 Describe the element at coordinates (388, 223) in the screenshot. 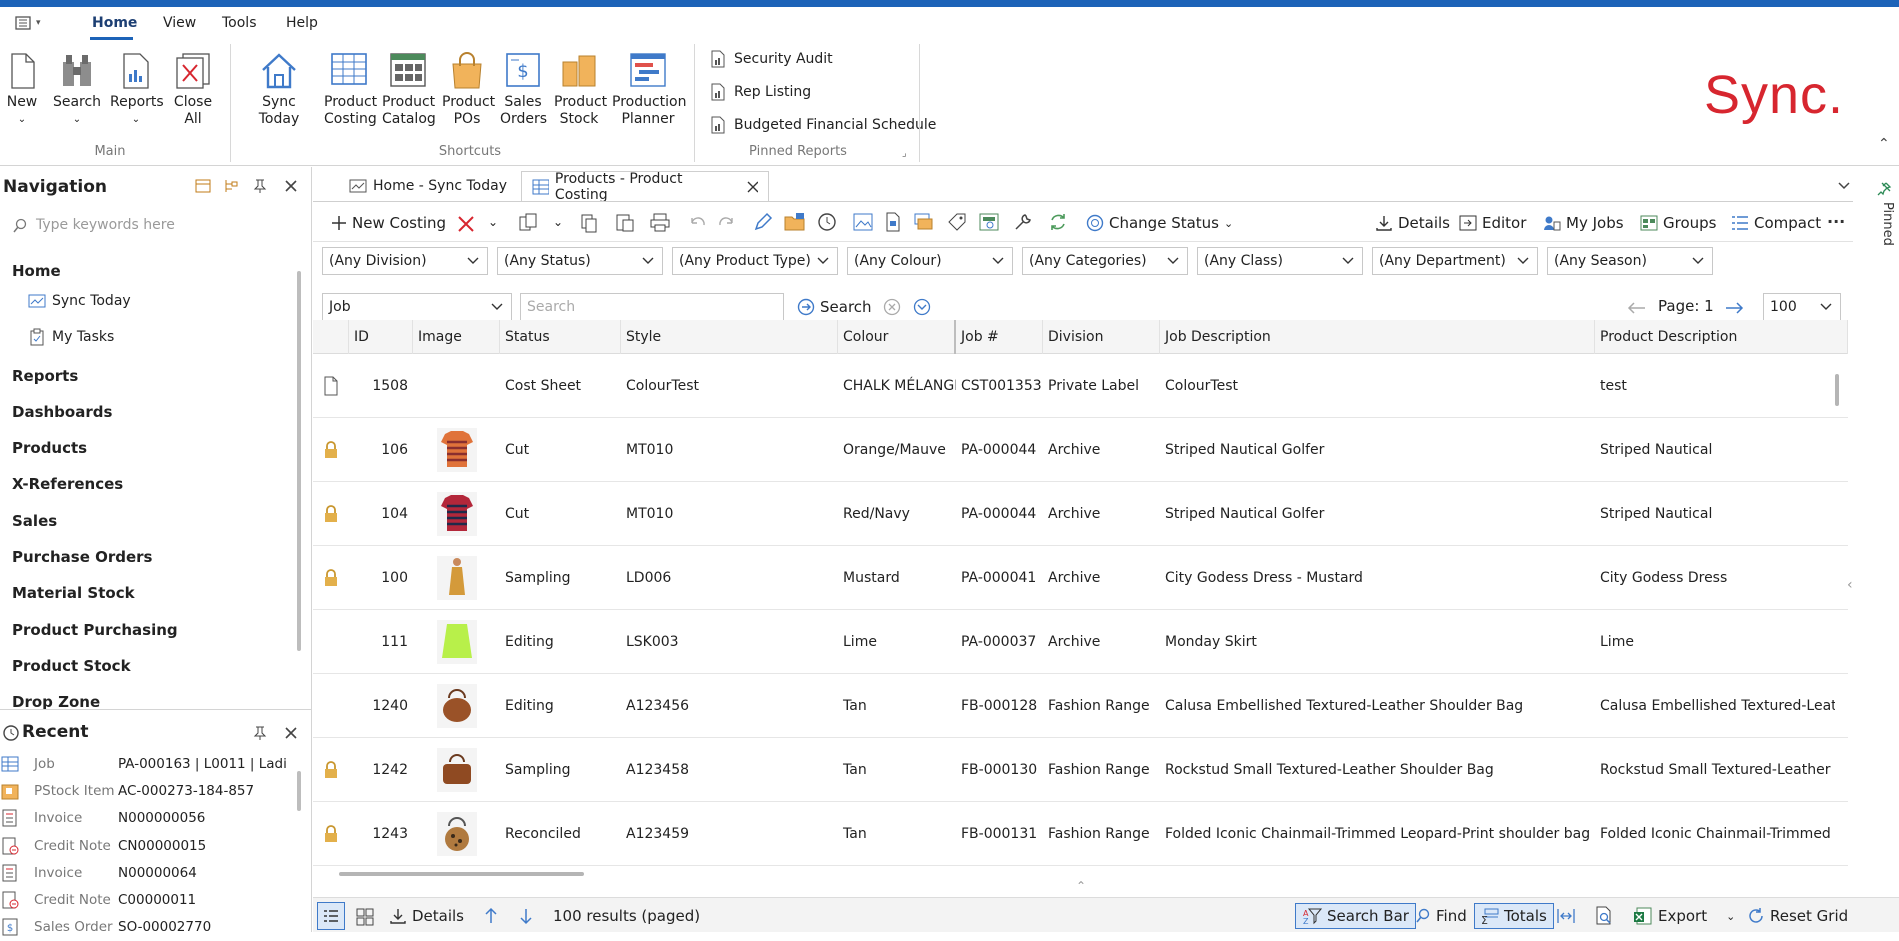

I see `new-costing-button: New Costing` at that location.